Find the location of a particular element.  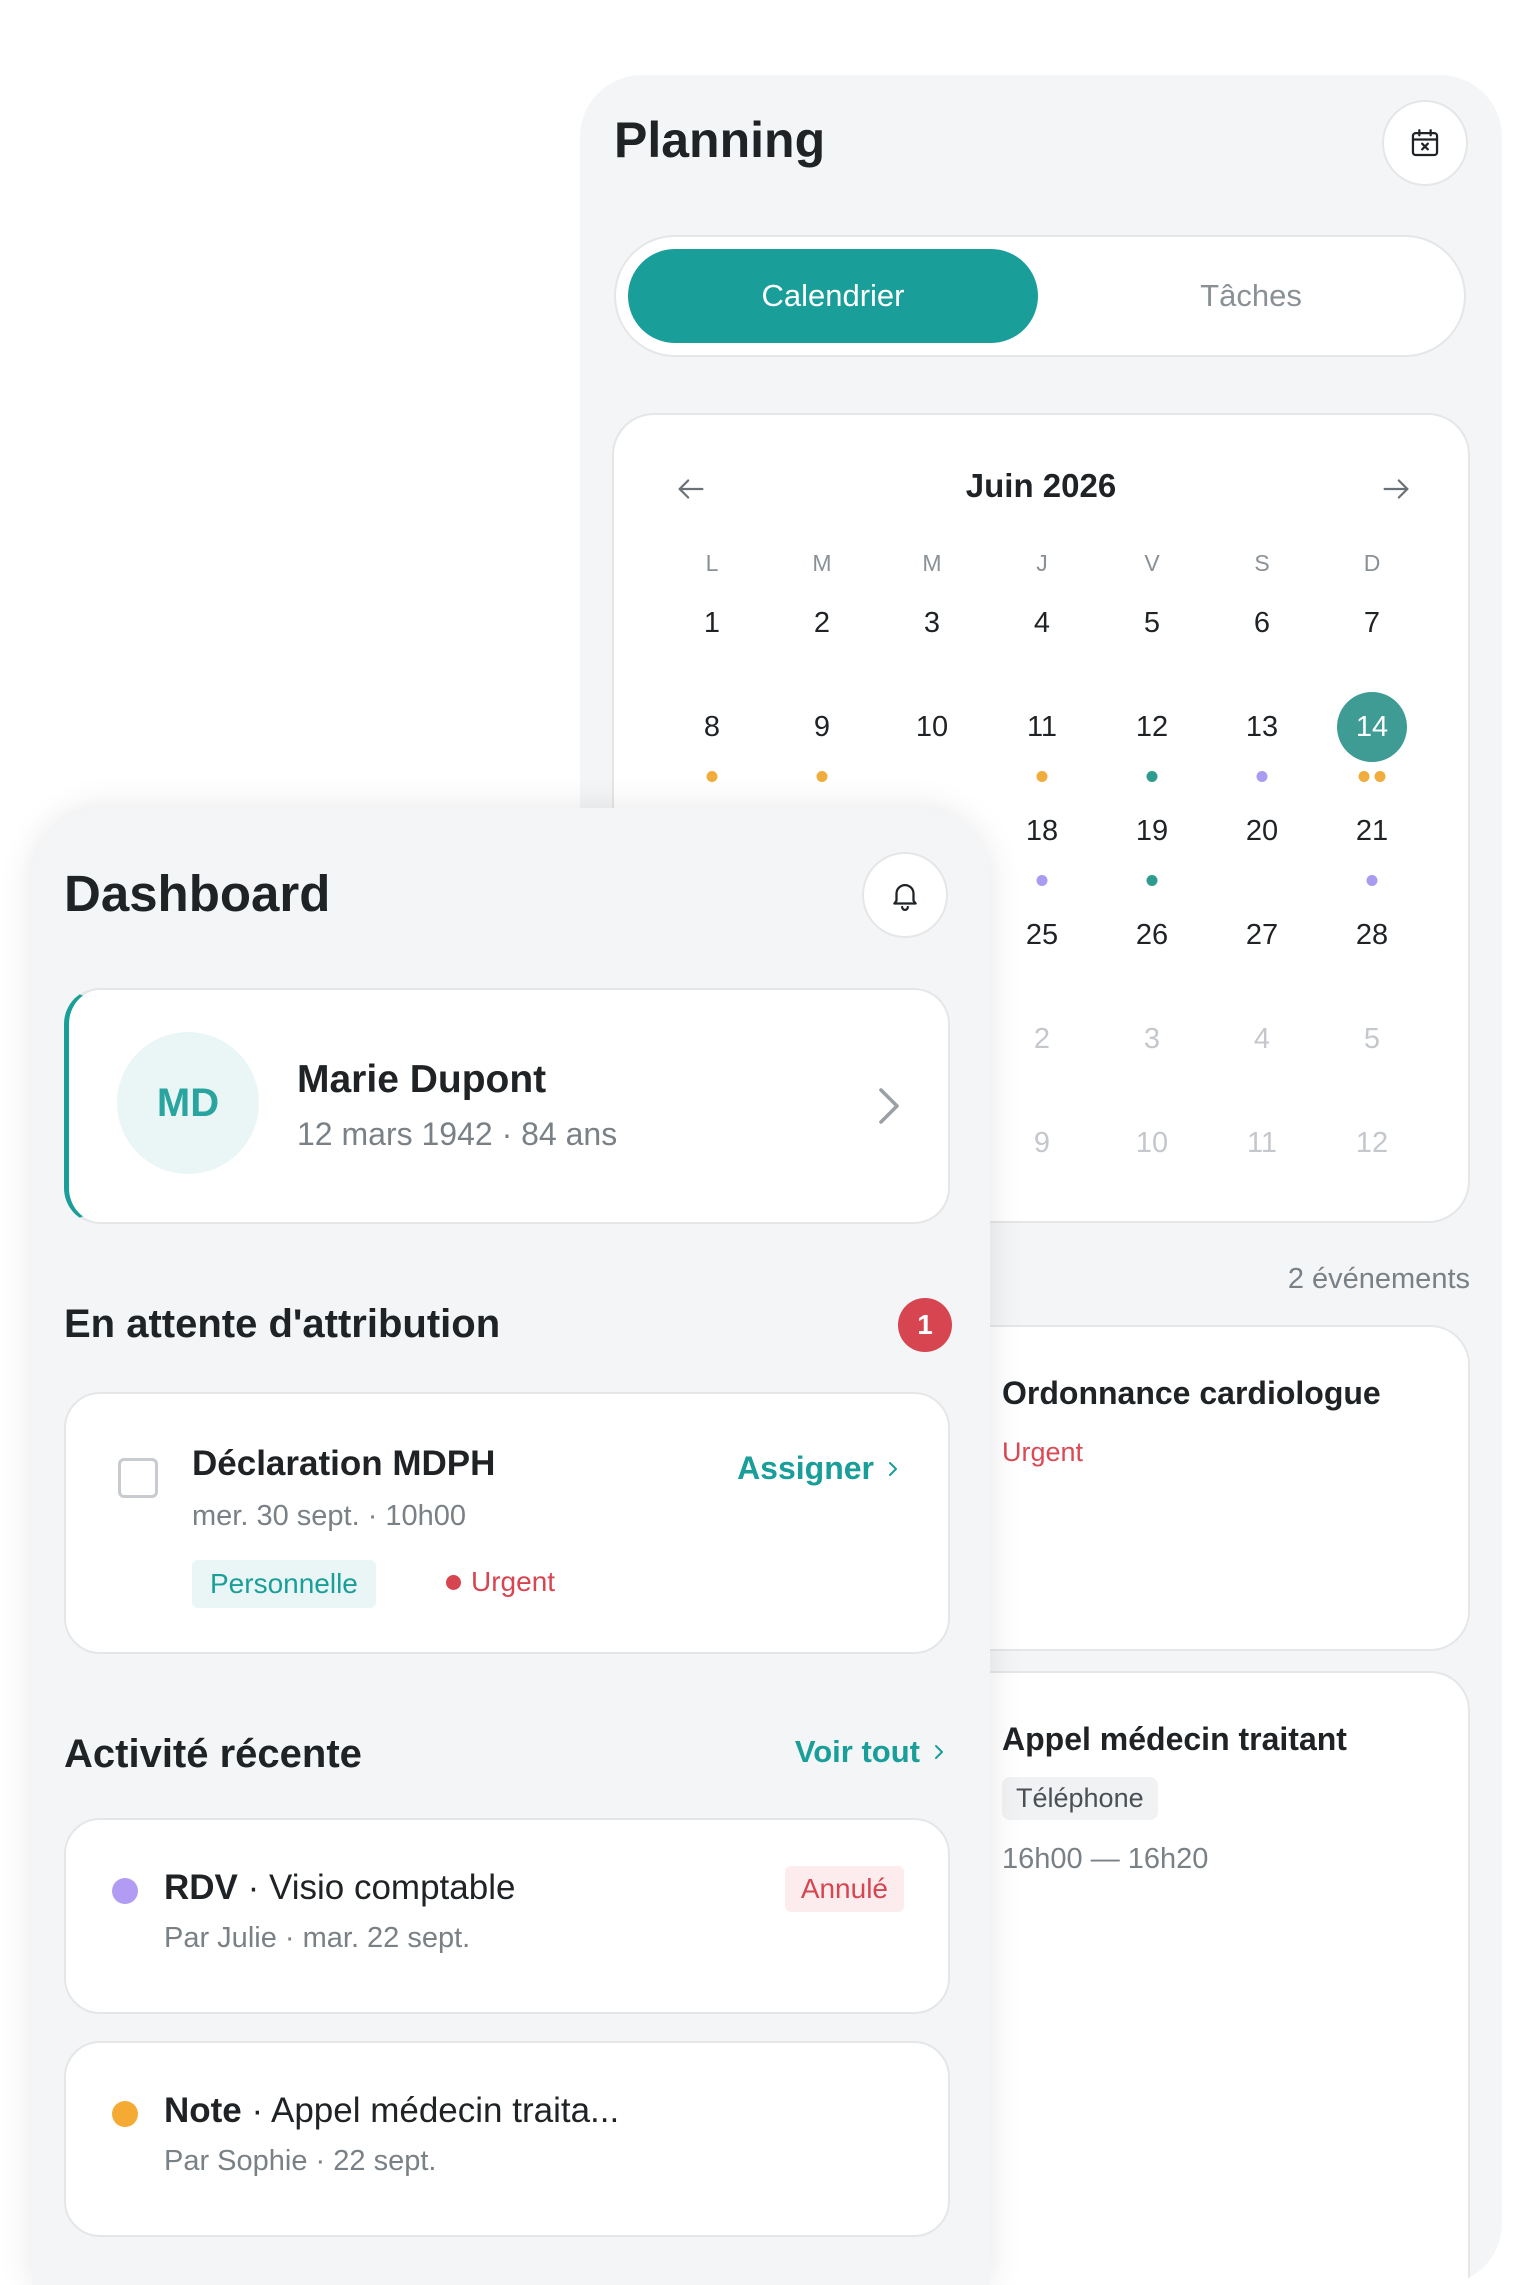

event-type-chip: Téléphone is located at coordinates (1080, 1798).